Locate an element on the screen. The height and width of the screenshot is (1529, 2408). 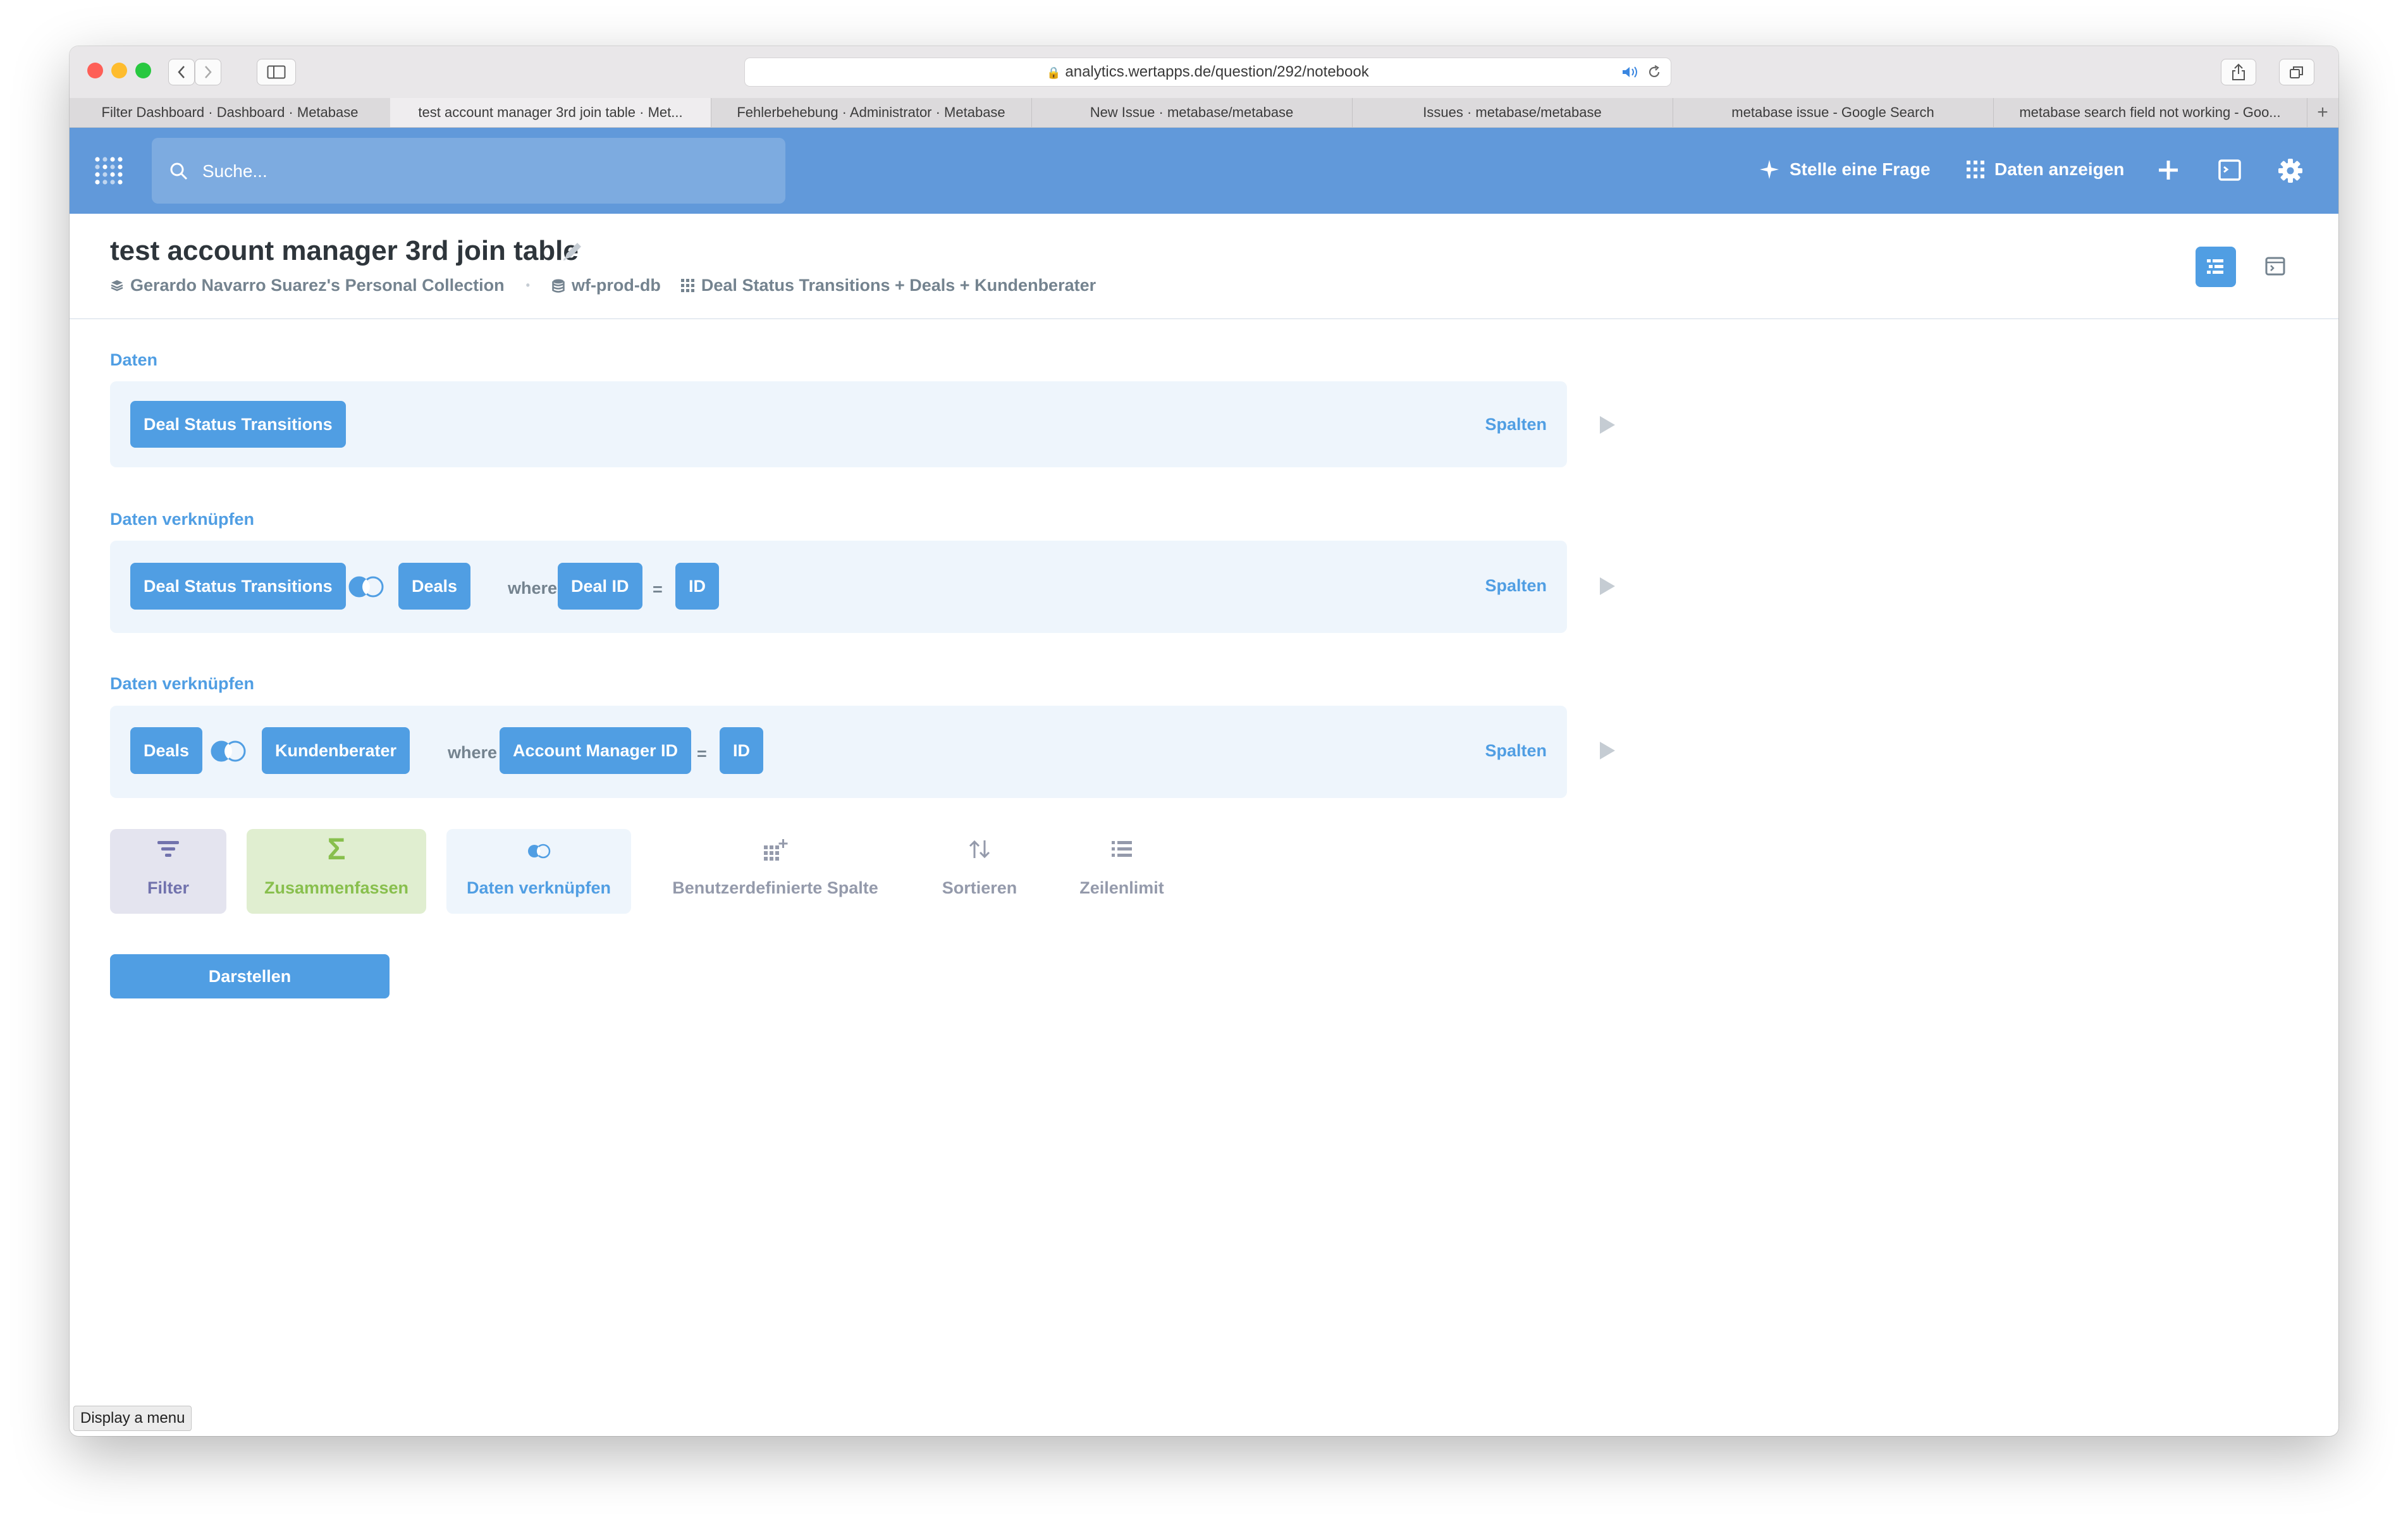
browser-tab: New Issue · metabase/metabase is located at coordinates (1192, 112).